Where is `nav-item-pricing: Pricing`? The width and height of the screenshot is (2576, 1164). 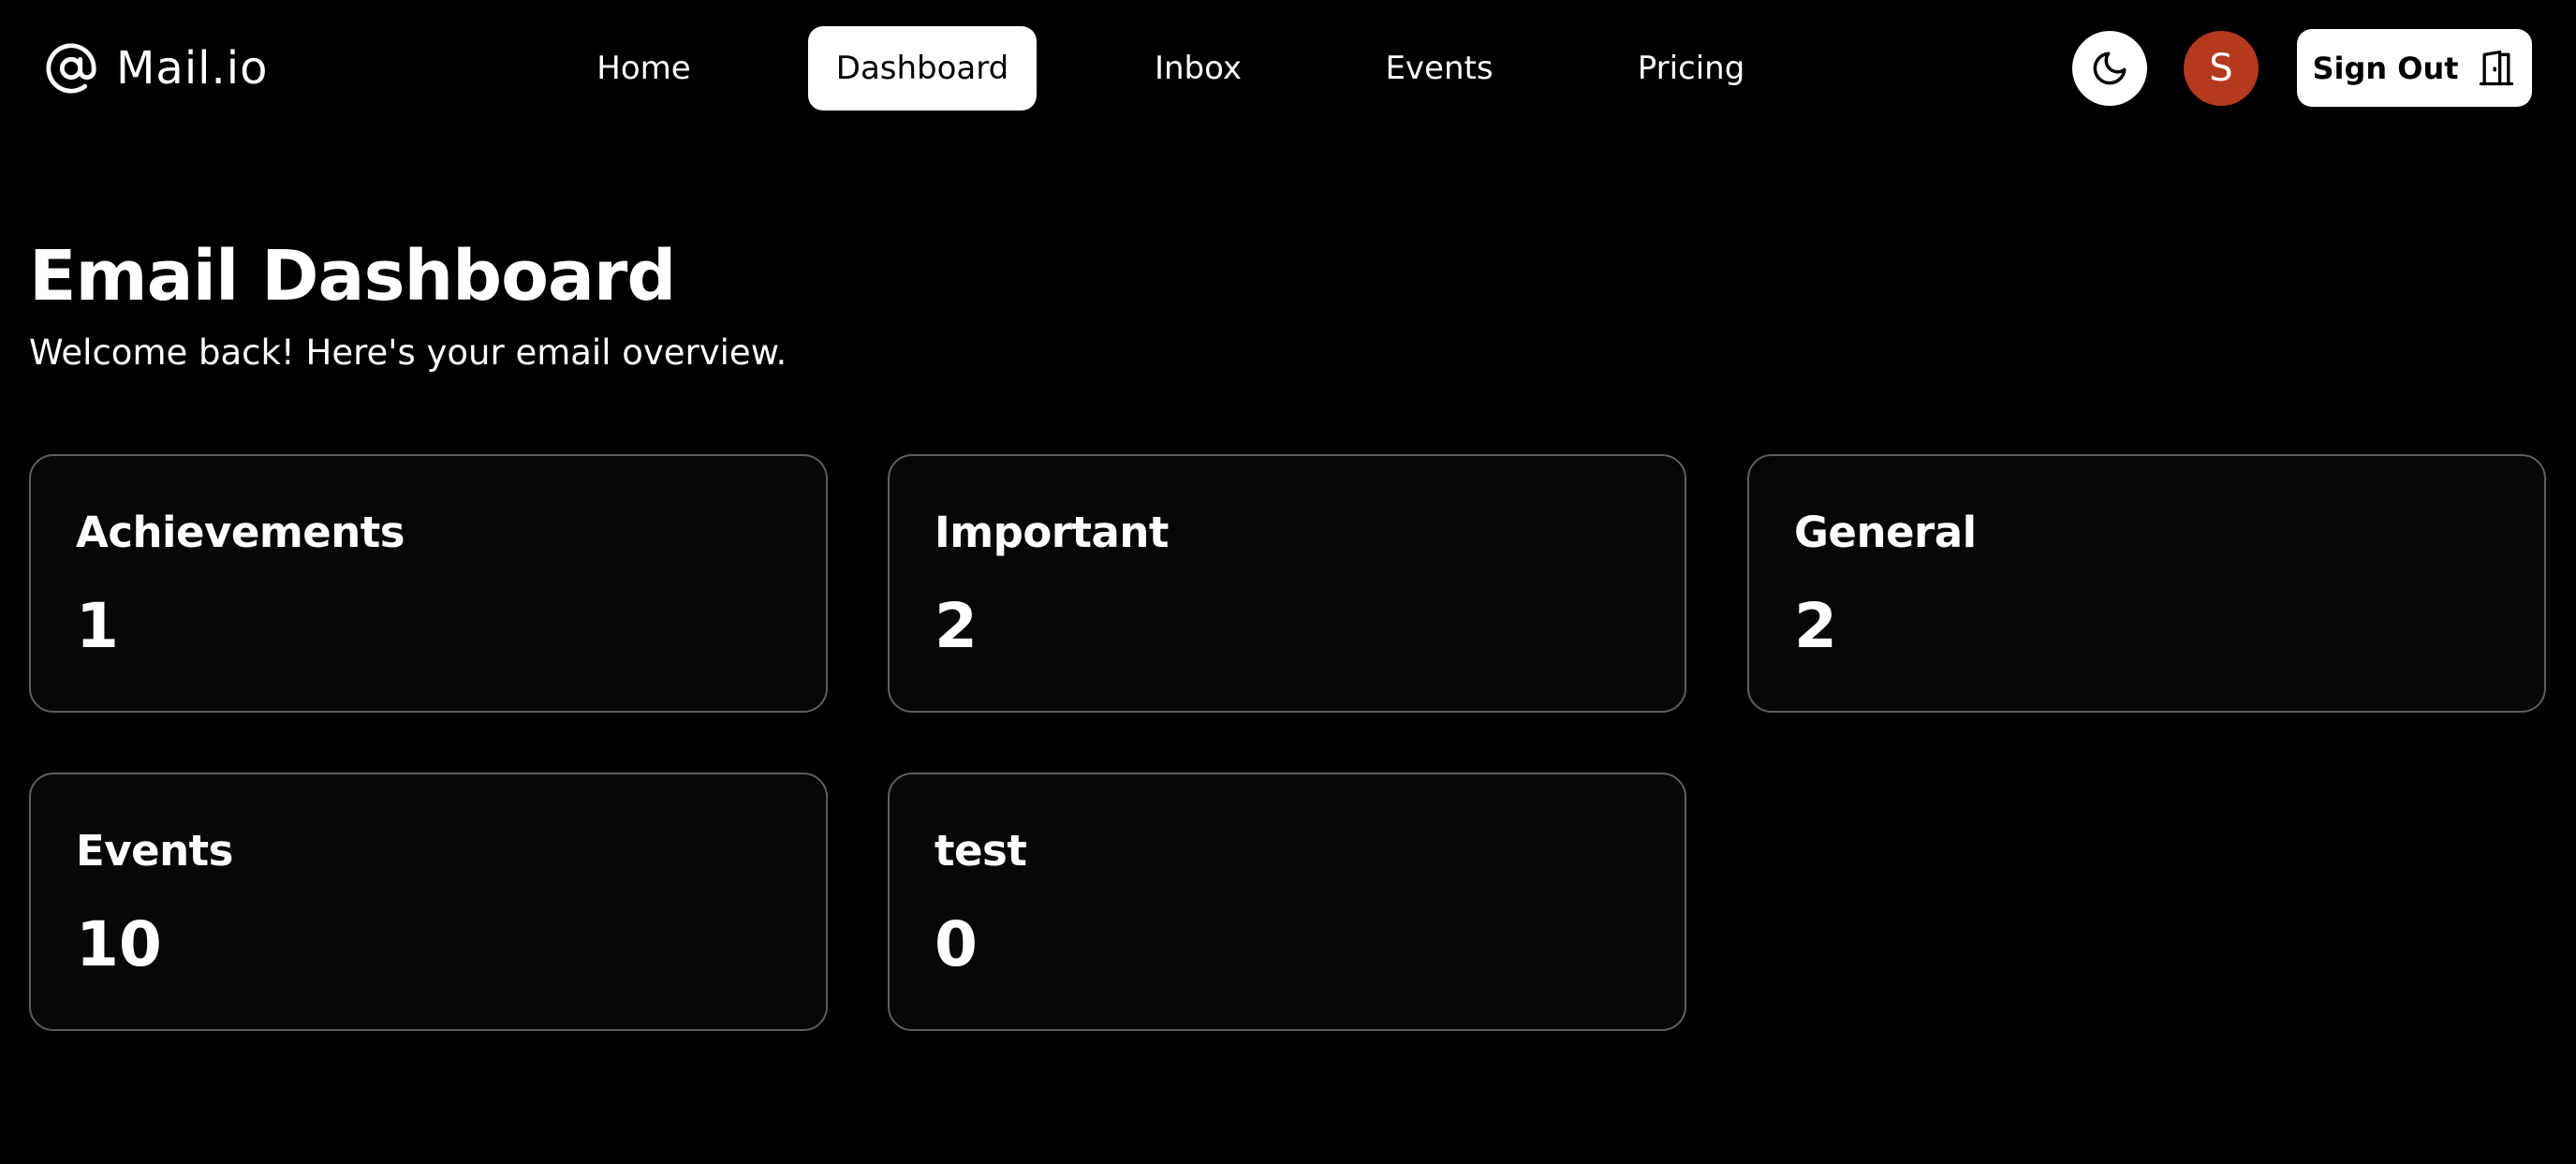
nav-item-pricing: Pricing is located at coordinates (1691, 68).